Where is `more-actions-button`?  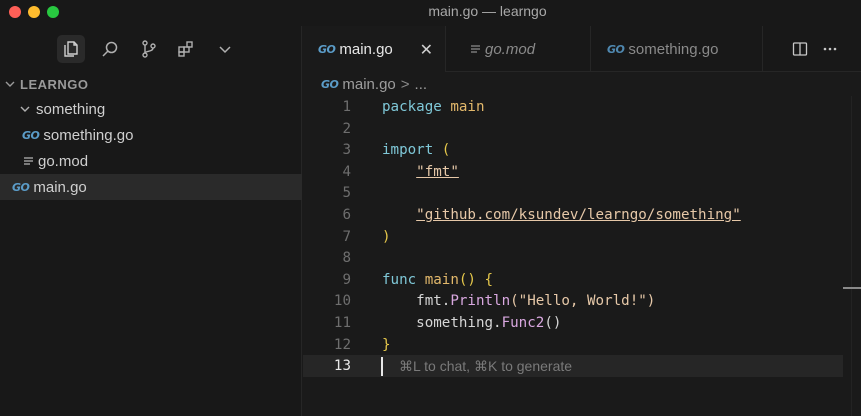
more-actions-button is located at coordinates (830, 49).